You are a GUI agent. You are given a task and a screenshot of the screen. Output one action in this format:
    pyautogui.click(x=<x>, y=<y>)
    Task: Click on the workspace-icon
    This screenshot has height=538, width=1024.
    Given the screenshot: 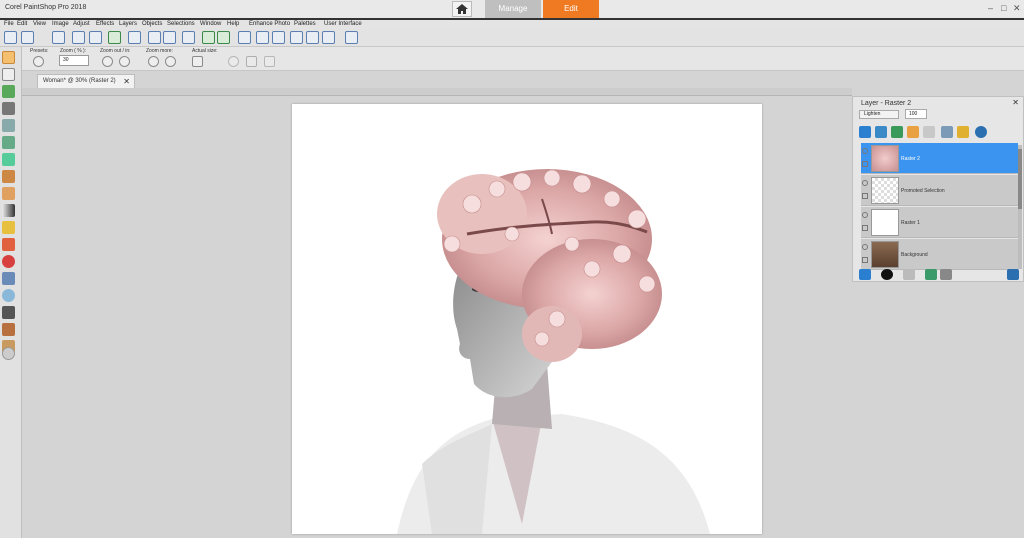 What is the action you would take?
    pyautogui.click(x=351, y=37)
    